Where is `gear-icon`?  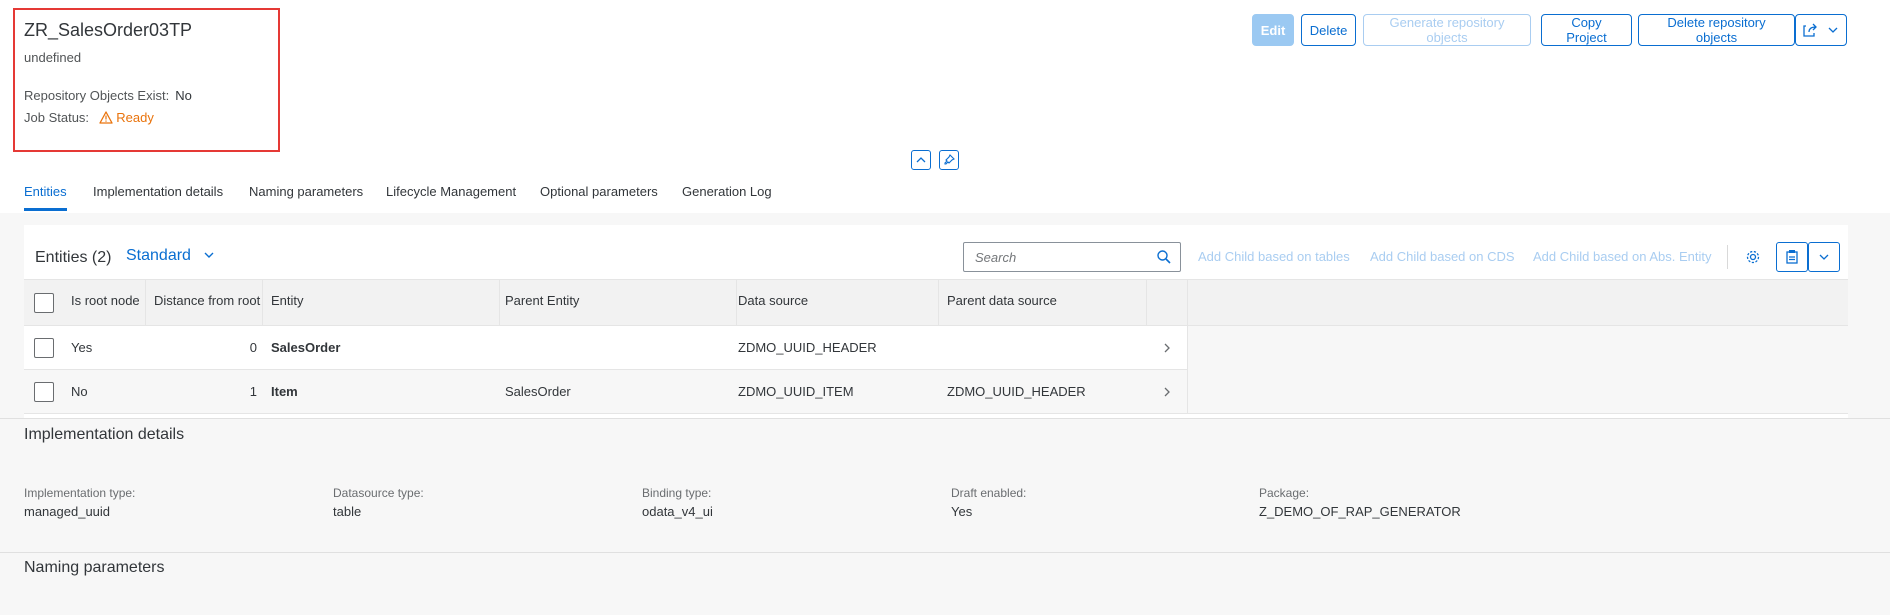
gear-icon is located at coordinates (1753, 257).